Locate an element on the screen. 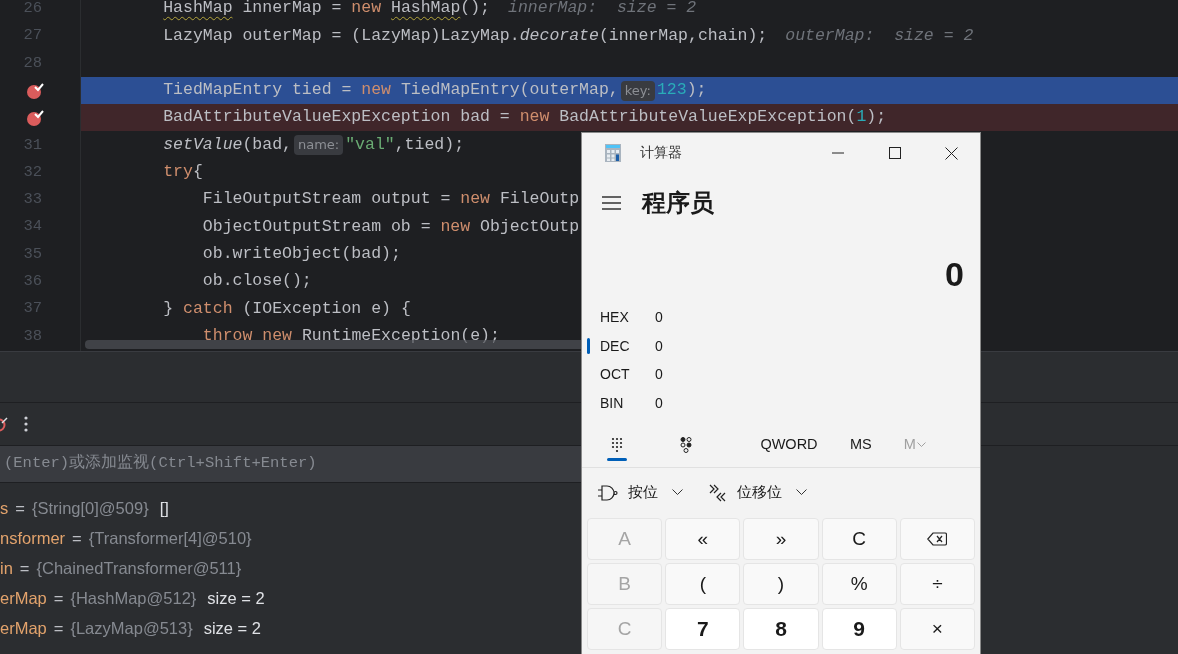  logic-gate-icon is located at coordinates (608, 492).